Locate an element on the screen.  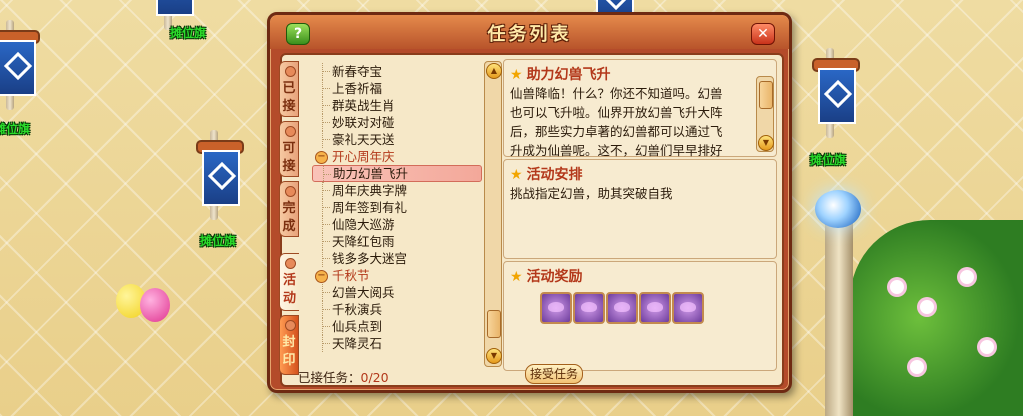
accepted-count-value: 0/20 is located at coordinates (374, 377).